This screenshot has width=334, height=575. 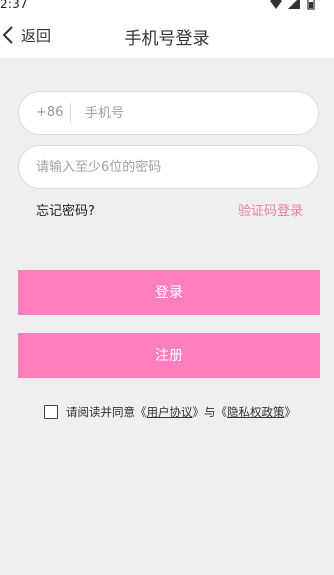 I want to click on user-agreement-link: 用户协议, so click(x=170, y=412).